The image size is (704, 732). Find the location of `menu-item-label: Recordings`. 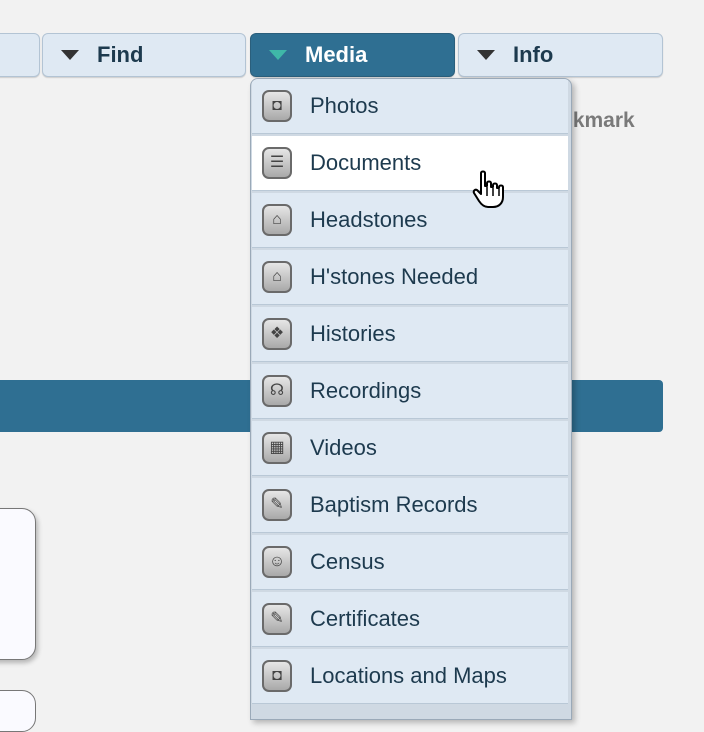

menu-item-label: Recordings is located at coordinates (366, 390).